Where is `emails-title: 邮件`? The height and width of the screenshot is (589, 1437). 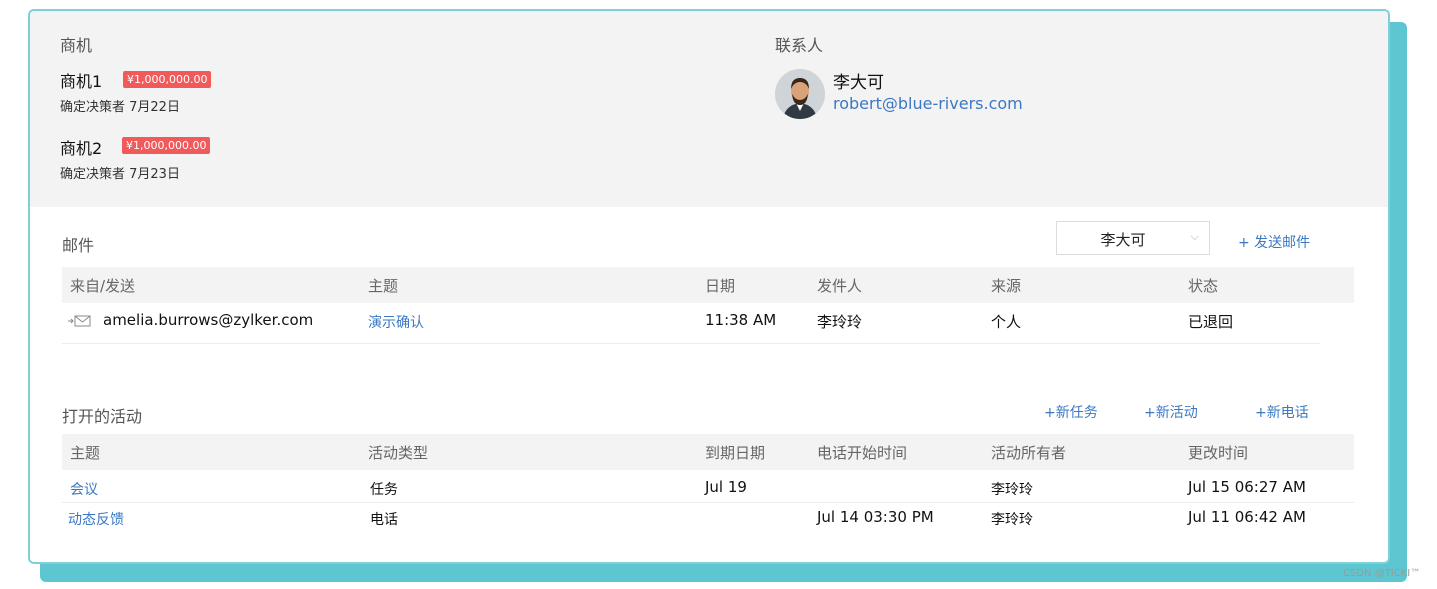
emails-title: 邮件 is located at coordinates (78, 245).